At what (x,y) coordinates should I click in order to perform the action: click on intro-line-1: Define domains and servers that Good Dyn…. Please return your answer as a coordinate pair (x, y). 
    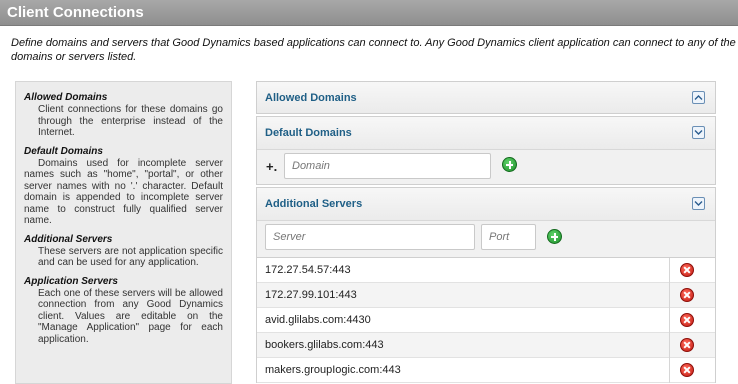
    Looking at the image, I should click on (373, 43).